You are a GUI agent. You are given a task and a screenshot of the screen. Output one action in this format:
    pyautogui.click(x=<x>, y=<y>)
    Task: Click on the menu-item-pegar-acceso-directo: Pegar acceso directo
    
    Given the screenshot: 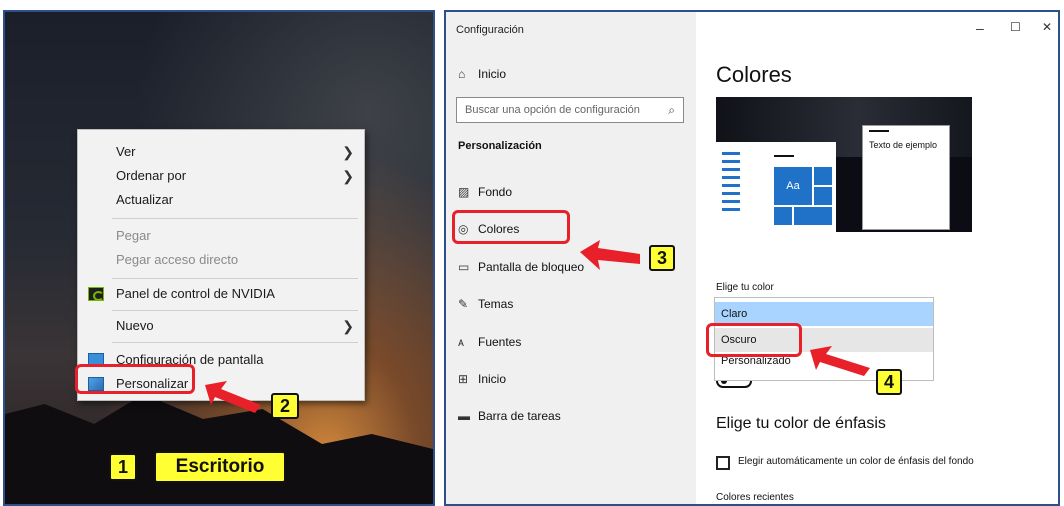 What is the action you would take?
    pyautogui.click(x=221, y=260)
    